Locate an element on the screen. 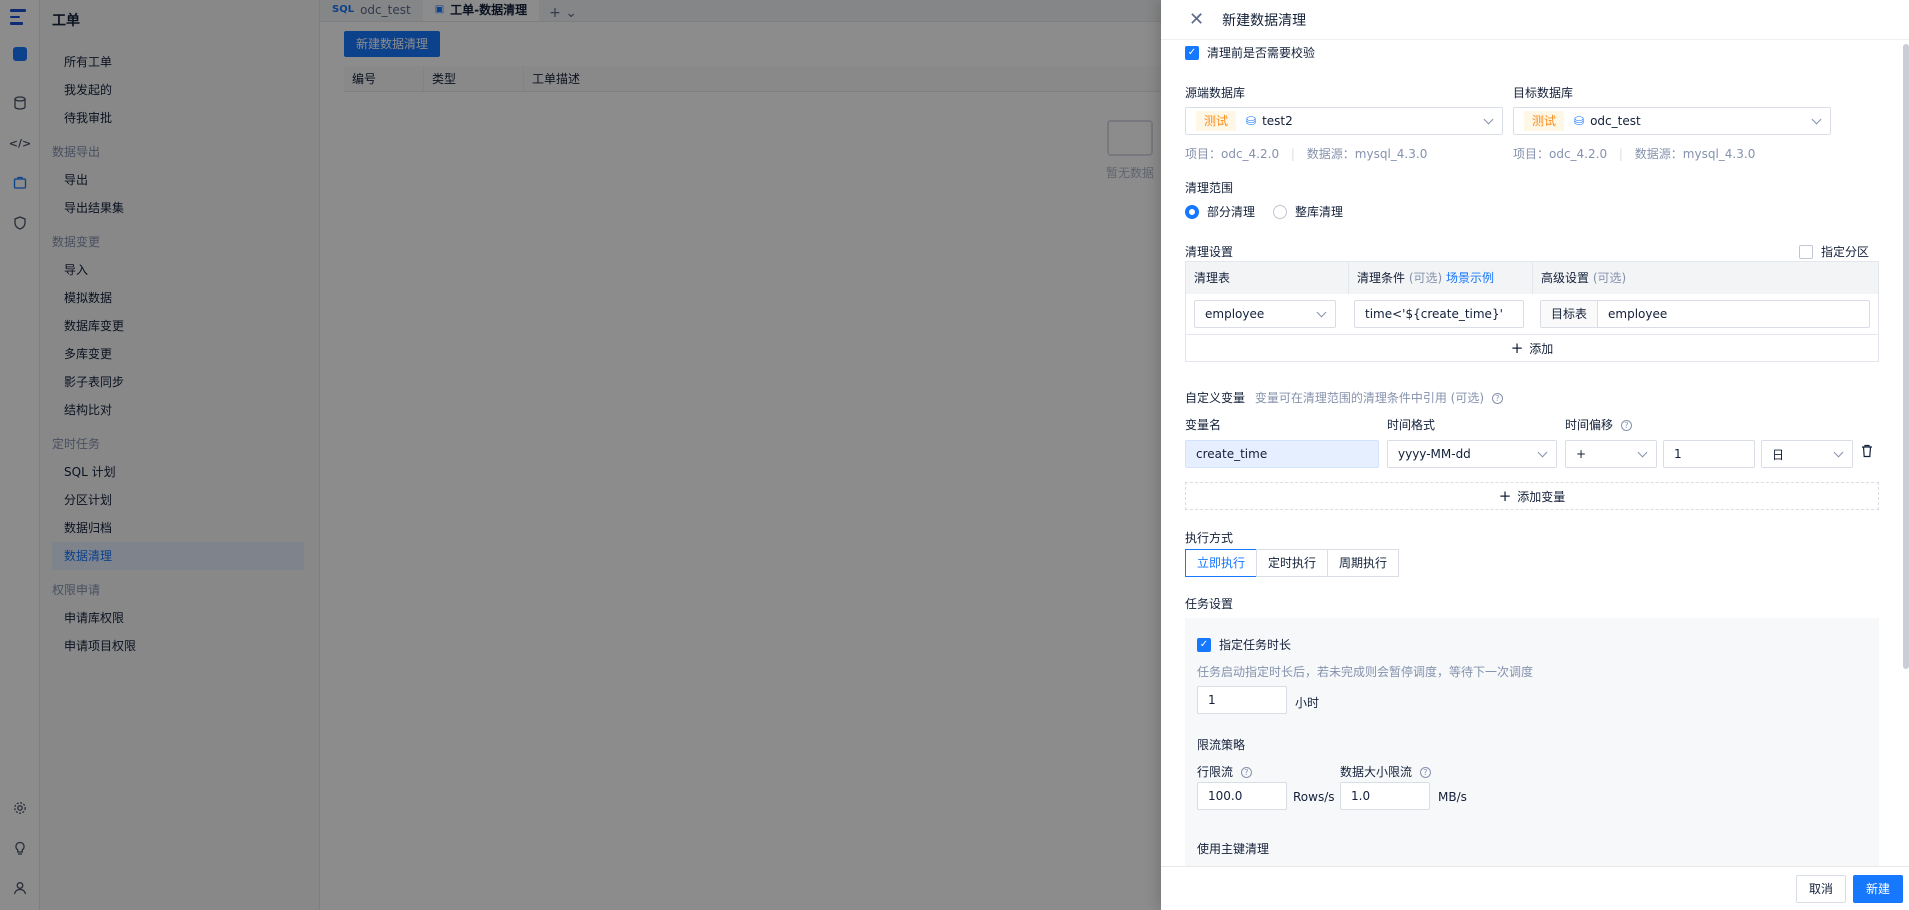  offset-num-input: 1 is located at coordinates (1709, 454).